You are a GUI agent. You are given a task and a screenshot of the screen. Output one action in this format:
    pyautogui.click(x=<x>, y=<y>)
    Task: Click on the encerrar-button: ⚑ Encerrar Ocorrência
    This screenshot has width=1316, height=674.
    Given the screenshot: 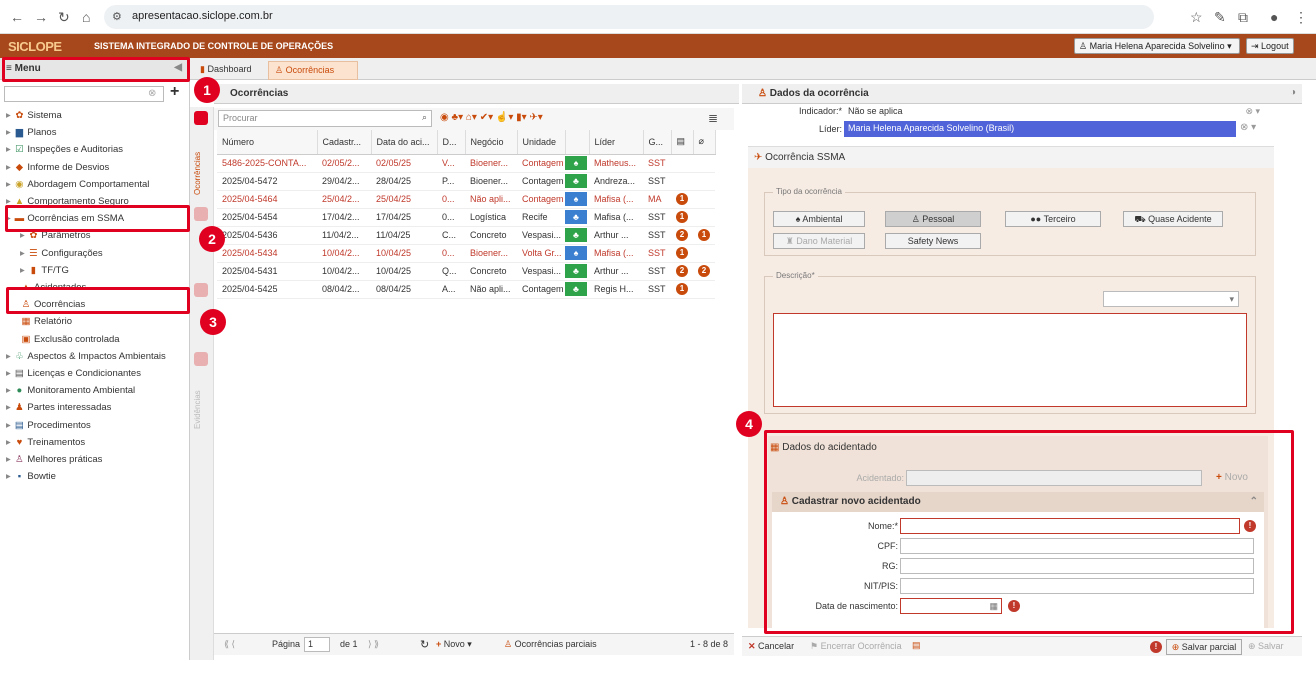 What is the action you would take?
    pyautogui.click(x=856, y=646)
    